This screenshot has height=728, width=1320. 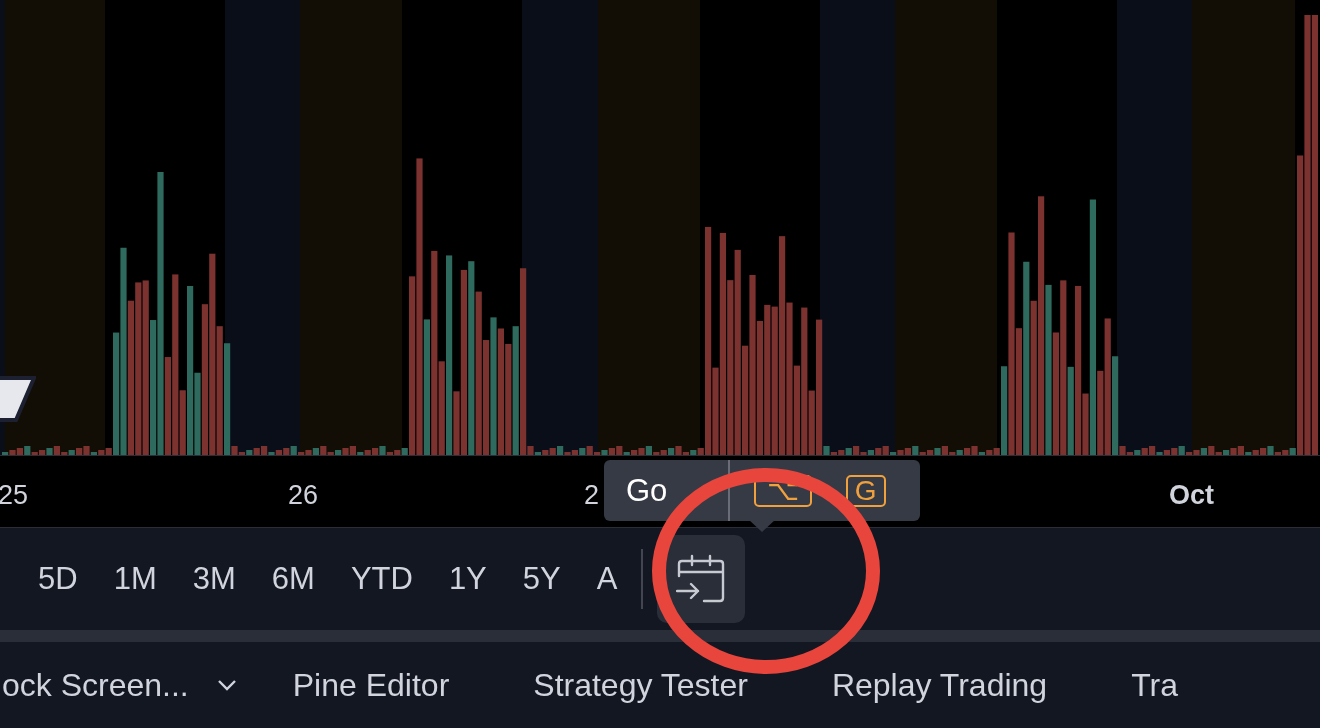 What do you see at coordinates (607, 579) in the screenshot?
I see `range-button: A` at bounding box center [607, 579].